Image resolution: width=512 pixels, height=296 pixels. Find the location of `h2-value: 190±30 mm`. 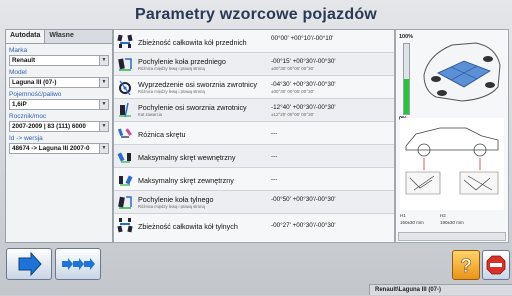

h2-value: 190±30 mm is located at coordinates (452, 222).